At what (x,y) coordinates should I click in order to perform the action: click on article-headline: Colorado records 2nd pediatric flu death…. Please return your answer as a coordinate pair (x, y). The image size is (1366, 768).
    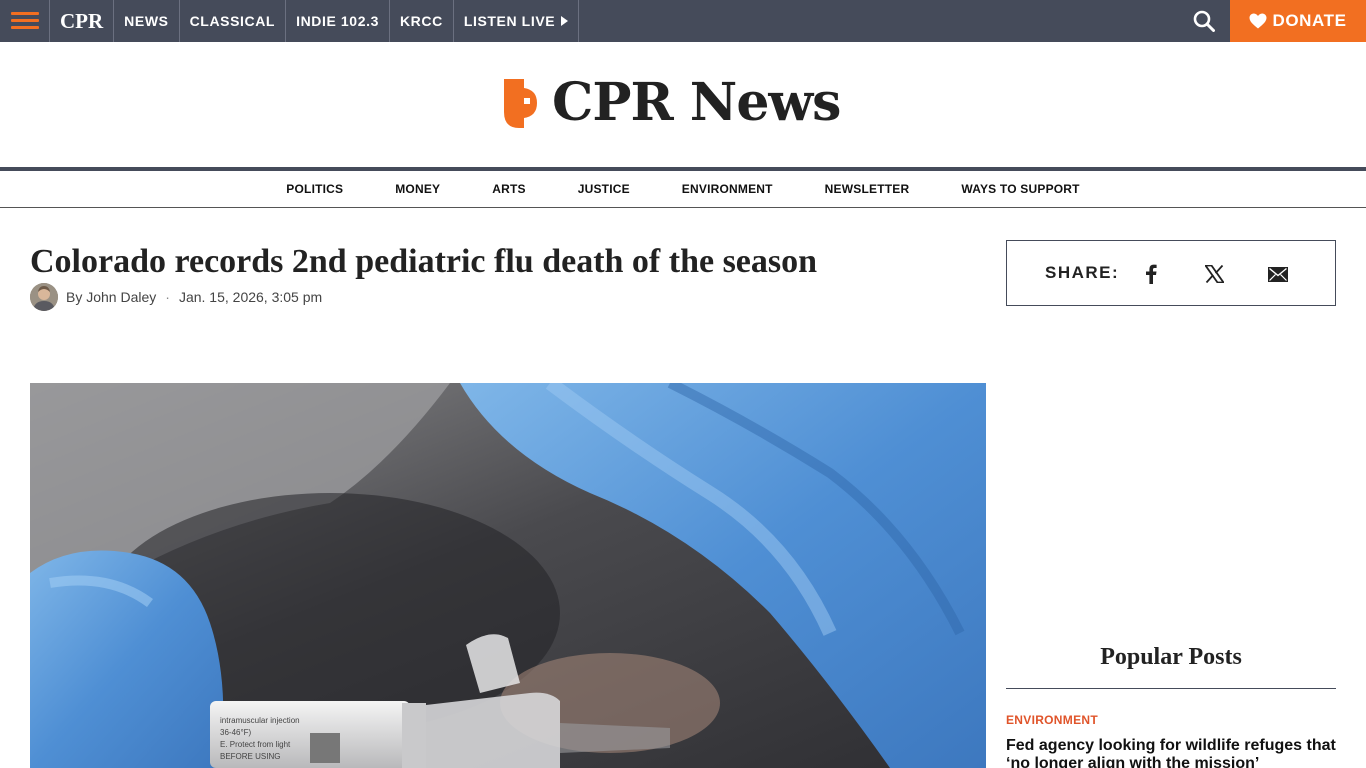
    Looking at the image, I should click on (424, 261).